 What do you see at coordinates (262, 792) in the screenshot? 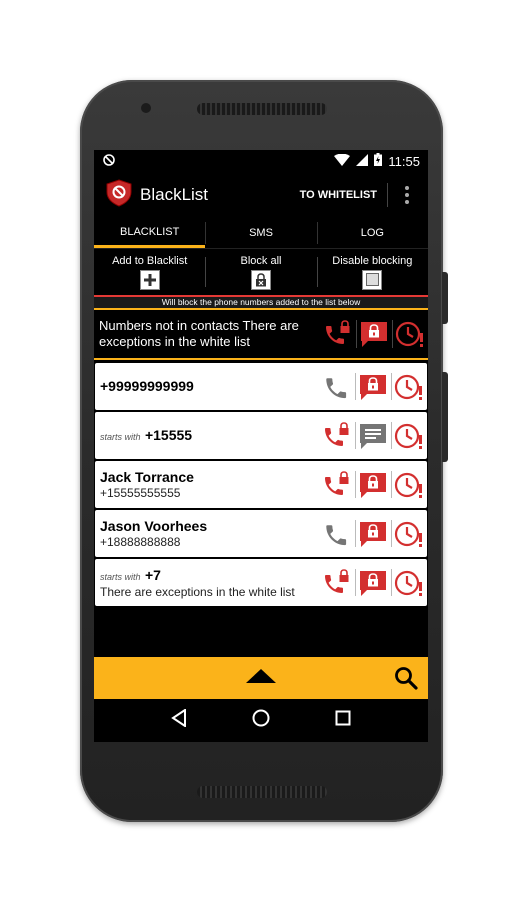
I see `phone-bottom-speaker` at bounding box center [262, 792].